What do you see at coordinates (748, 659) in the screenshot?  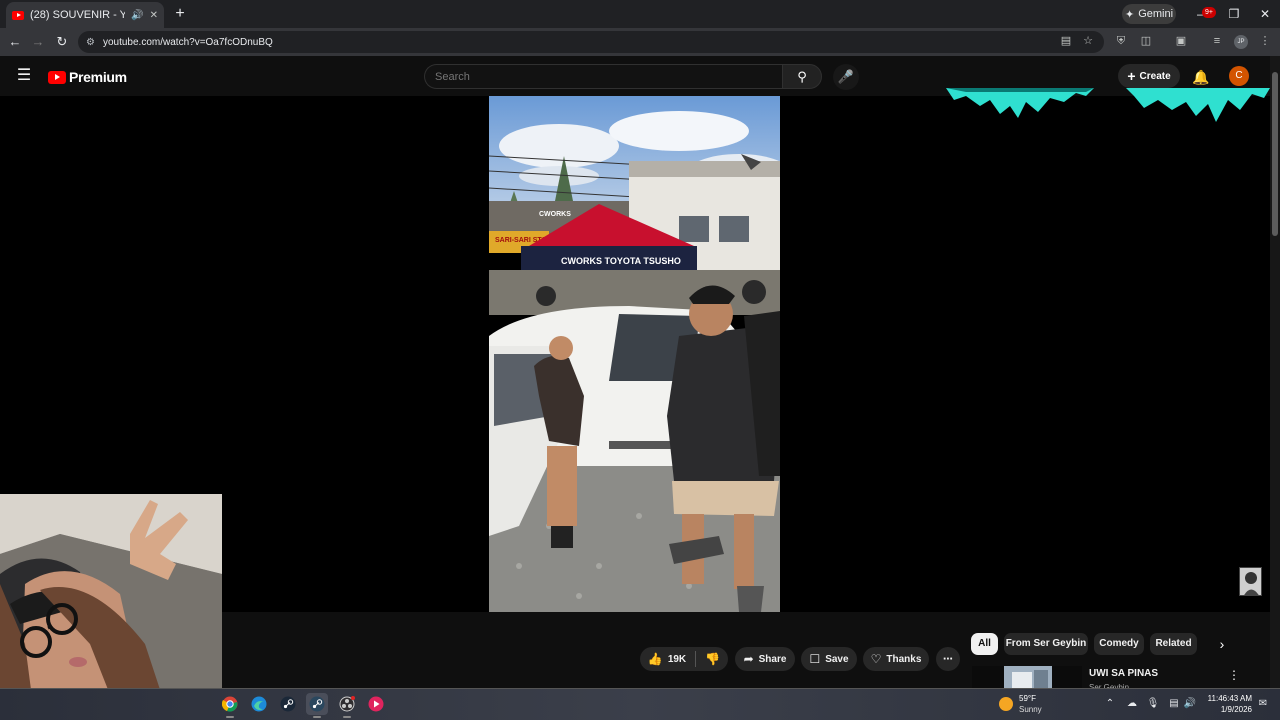 I see `share-arrow-icon: ➦` at bounding box center [748, 659].